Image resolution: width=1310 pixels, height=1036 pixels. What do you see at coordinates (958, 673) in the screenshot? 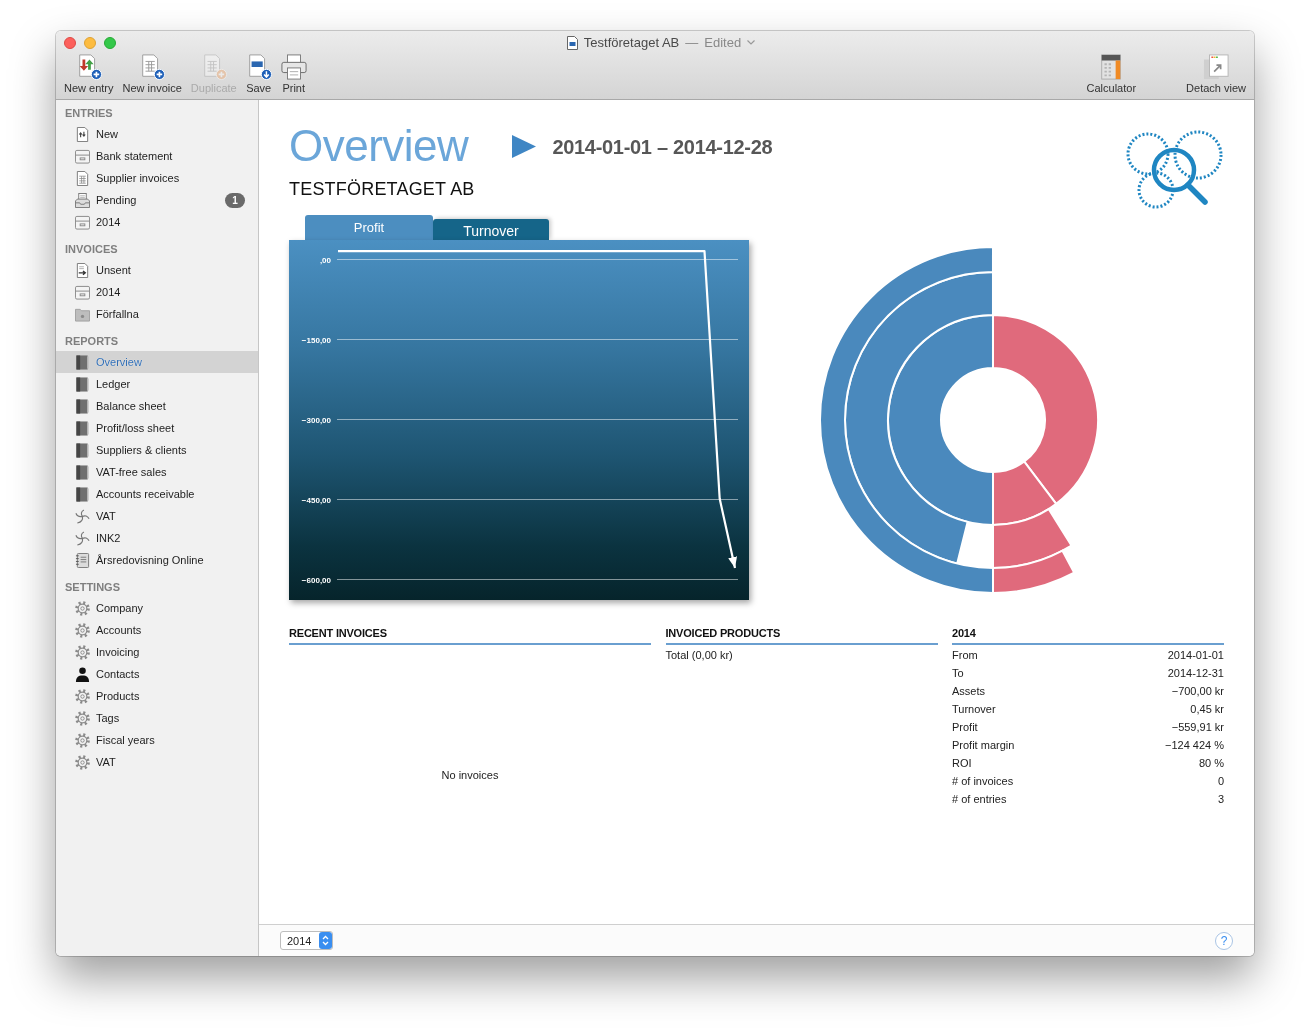
I see `summary-label: To` at bounding box center [958, 673].